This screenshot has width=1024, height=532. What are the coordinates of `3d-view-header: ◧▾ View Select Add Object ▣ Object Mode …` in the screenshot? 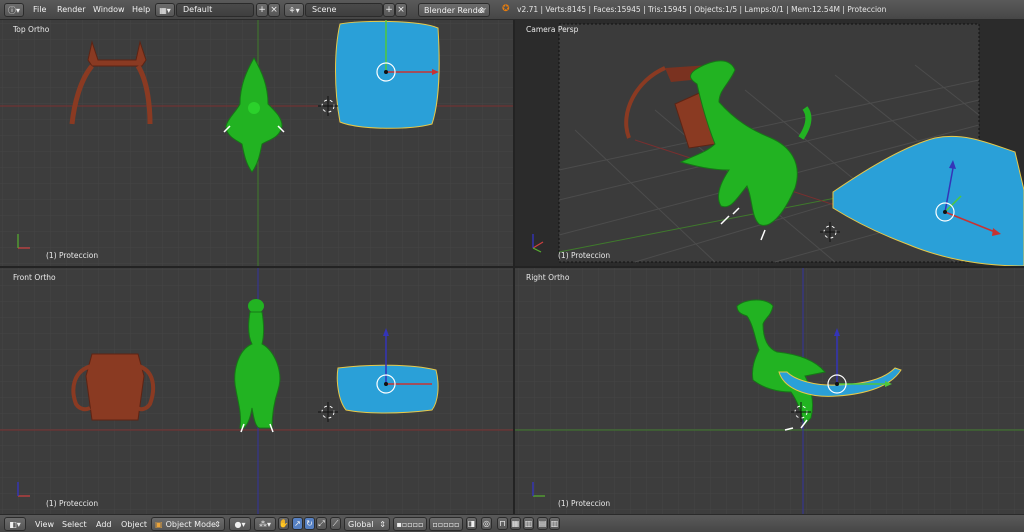 It's located at (512, 523).